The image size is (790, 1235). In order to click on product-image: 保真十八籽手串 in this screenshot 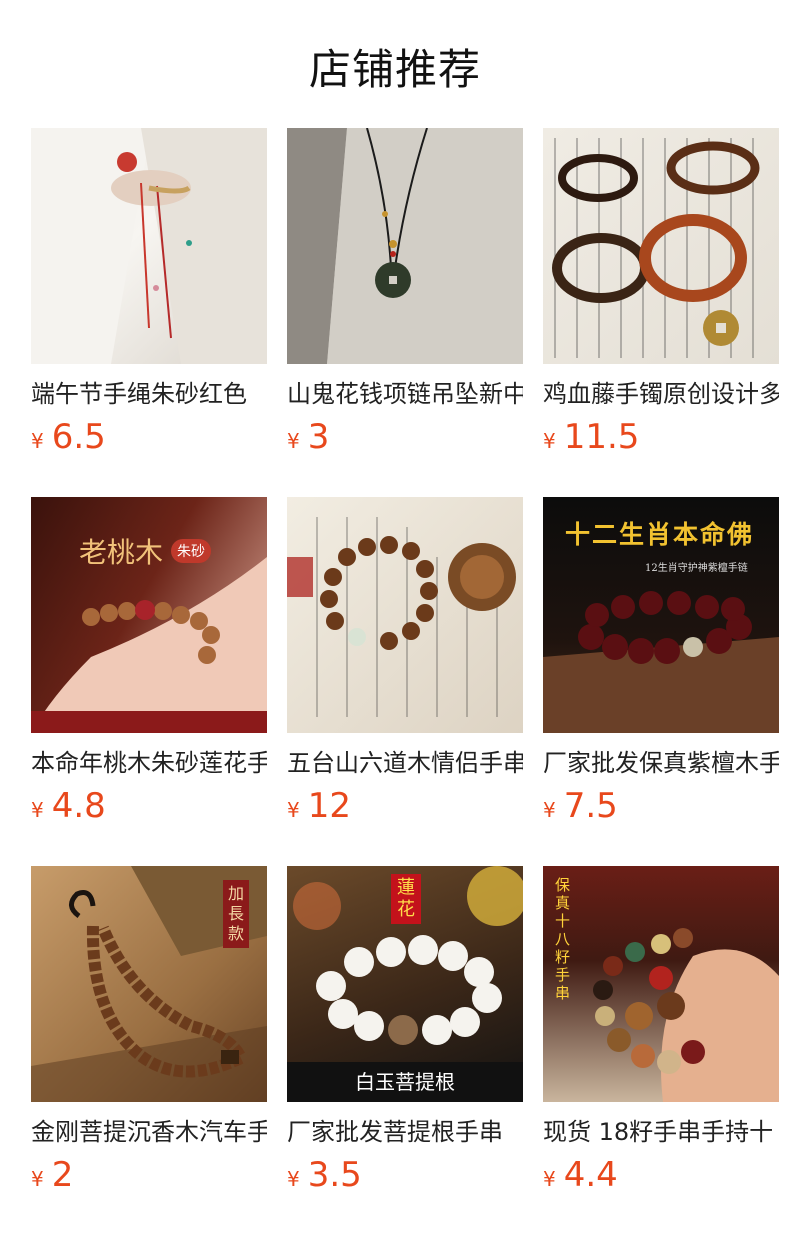, I will do `click(661, 984)`.